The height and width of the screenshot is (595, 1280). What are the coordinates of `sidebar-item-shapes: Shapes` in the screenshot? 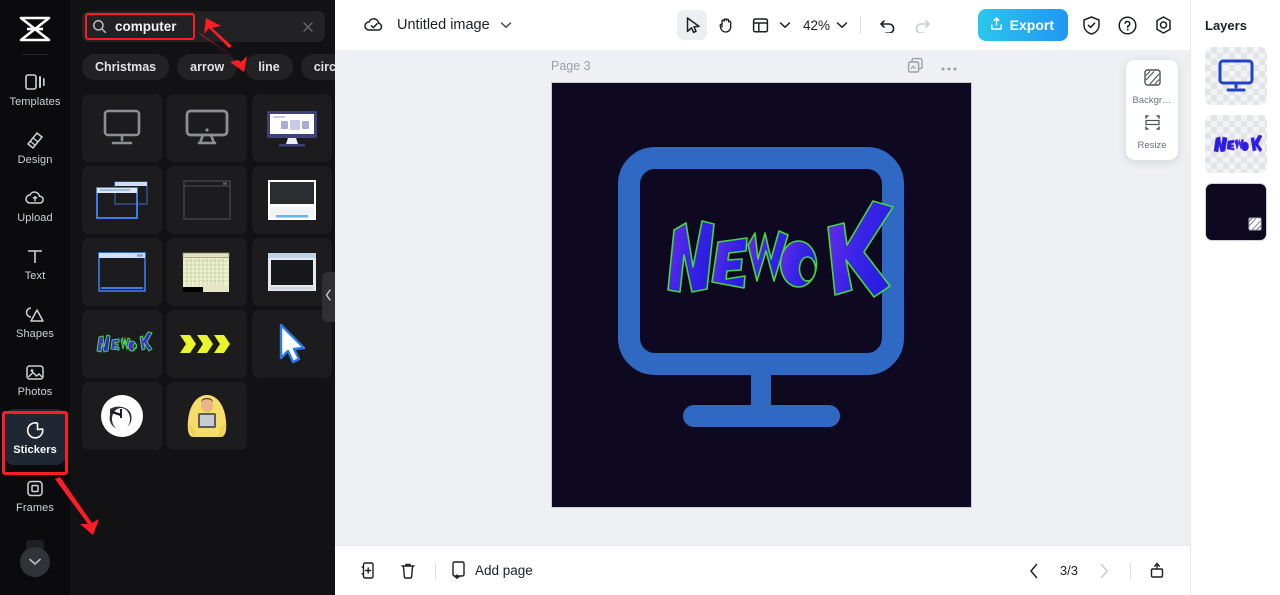 It's located at (35, 321).